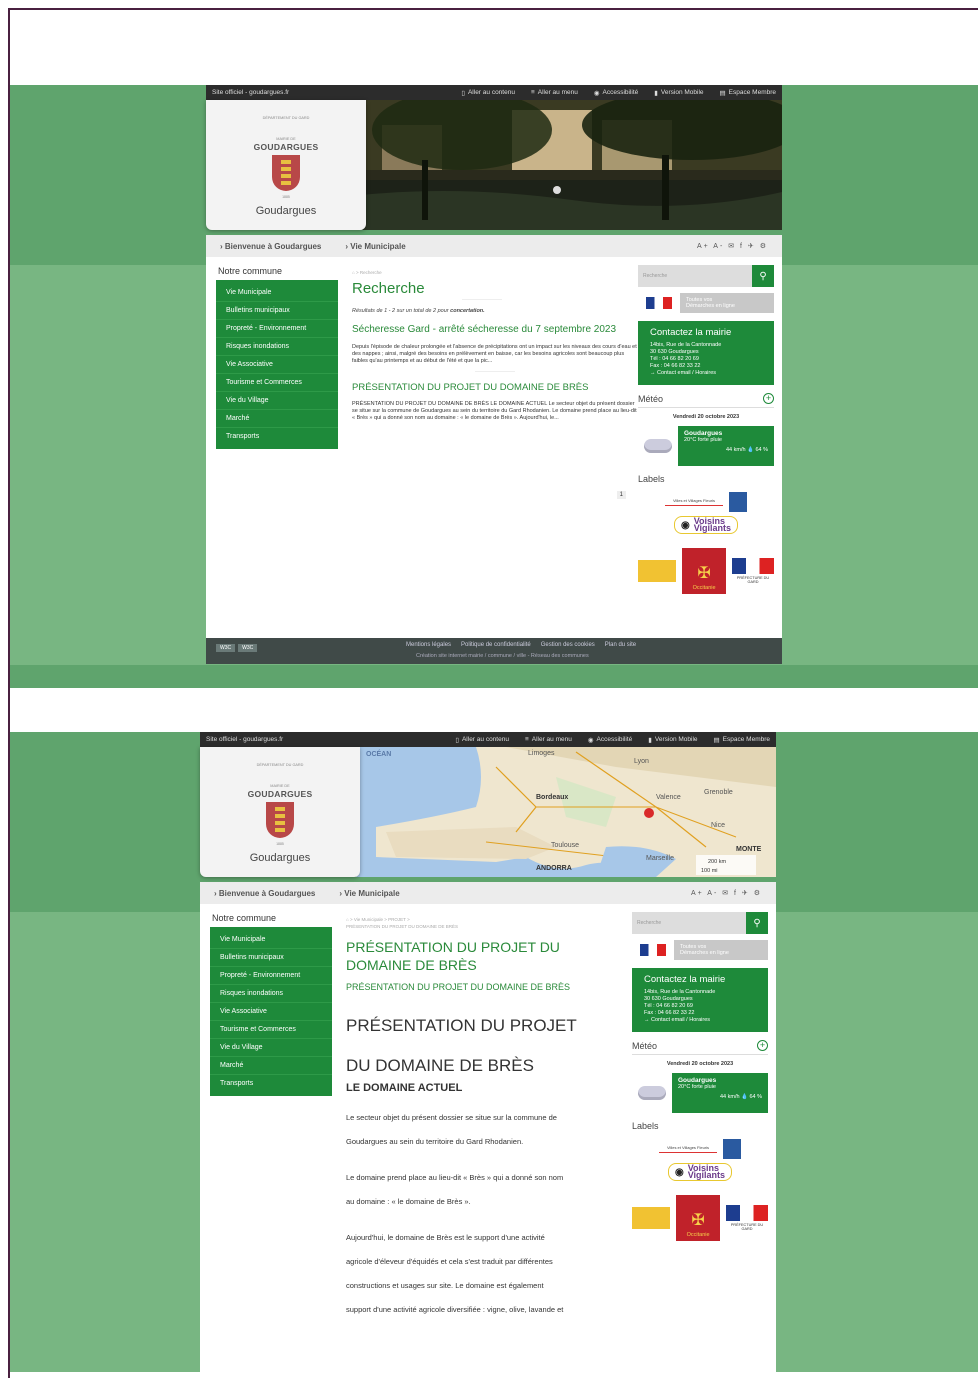 This screenshot has width=978, height=1378. Describe the element at coordinates (718, 825) in the screenshot. I see `map-label-nice: Nice` at that location.